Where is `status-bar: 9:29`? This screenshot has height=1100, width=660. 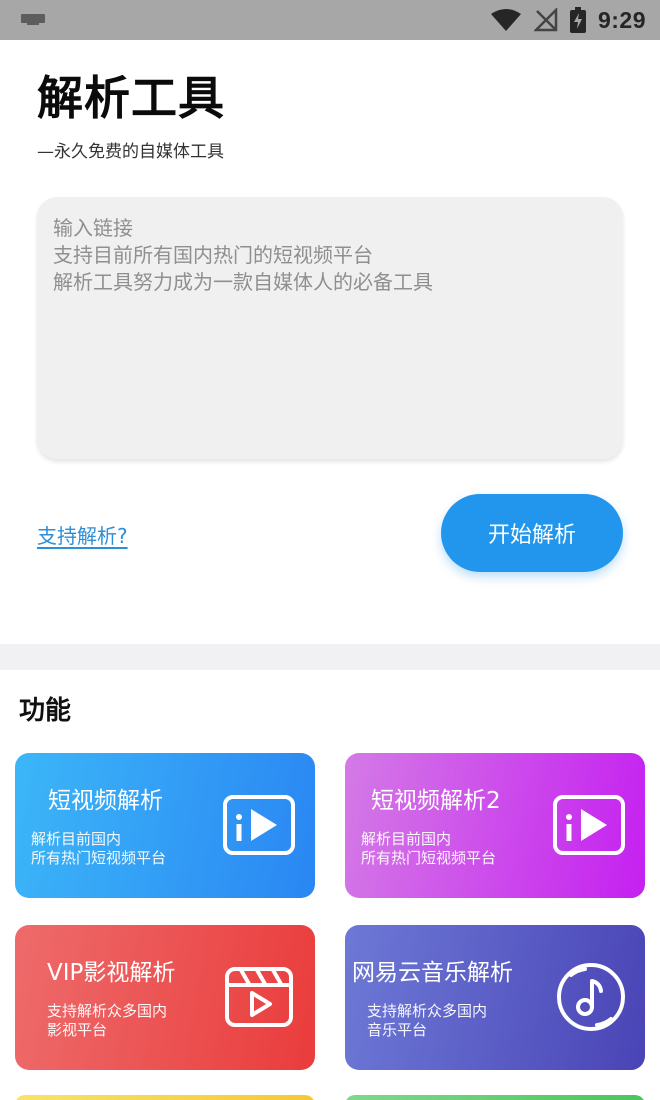 status-bar: 9:29 is located at coordinates (330, 20).